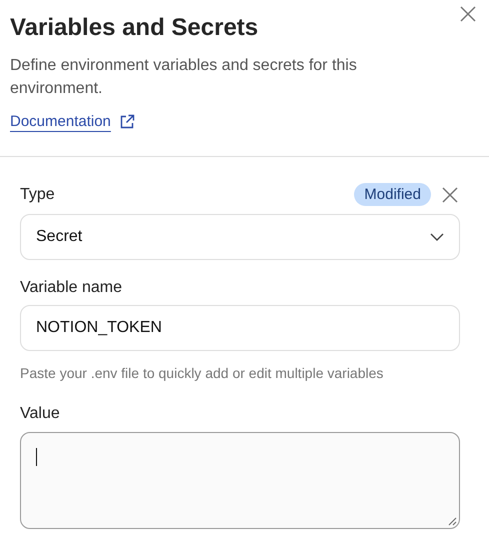 This screenshot has width=489, height=548. Describe the element at coordinates (240, 237) in the screenshot. I see `type-select: Secret` at that location.